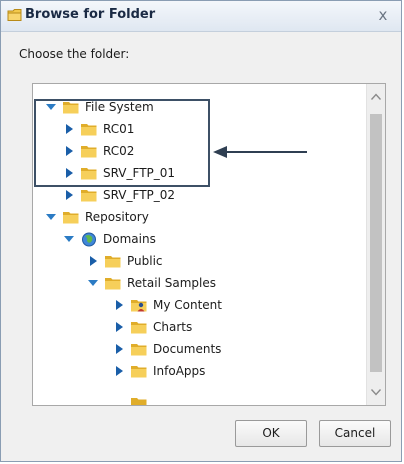 The width and height of the screenshot is (404, 464). What do you see at coordinates (179, 371) in the screenshot?
I see `tree-item-label: InfoApps` at bounding box center [179, 371].